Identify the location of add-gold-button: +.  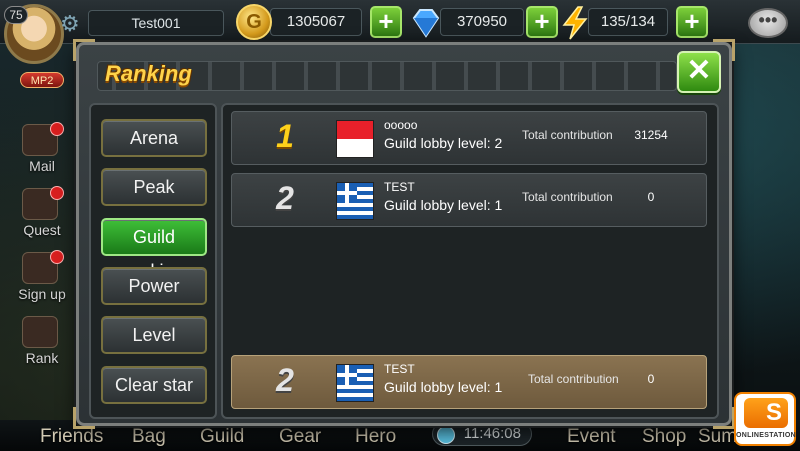
(386, 22).